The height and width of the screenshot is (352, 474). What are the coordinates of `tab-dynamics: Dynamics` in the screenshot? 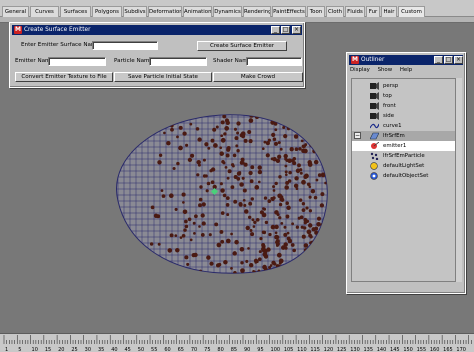 It's located at (227, 11).